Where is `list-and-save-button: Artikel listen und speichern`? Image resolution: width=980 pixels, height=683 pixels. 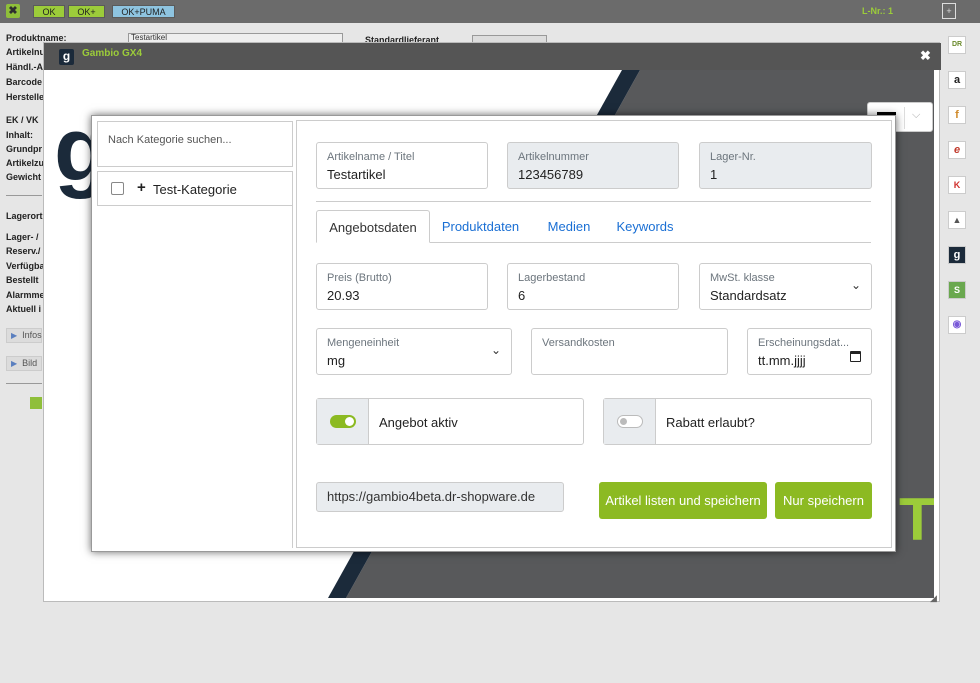
list-and-save-button: Artikel listen und speichern is located at coordinates (683, 500).